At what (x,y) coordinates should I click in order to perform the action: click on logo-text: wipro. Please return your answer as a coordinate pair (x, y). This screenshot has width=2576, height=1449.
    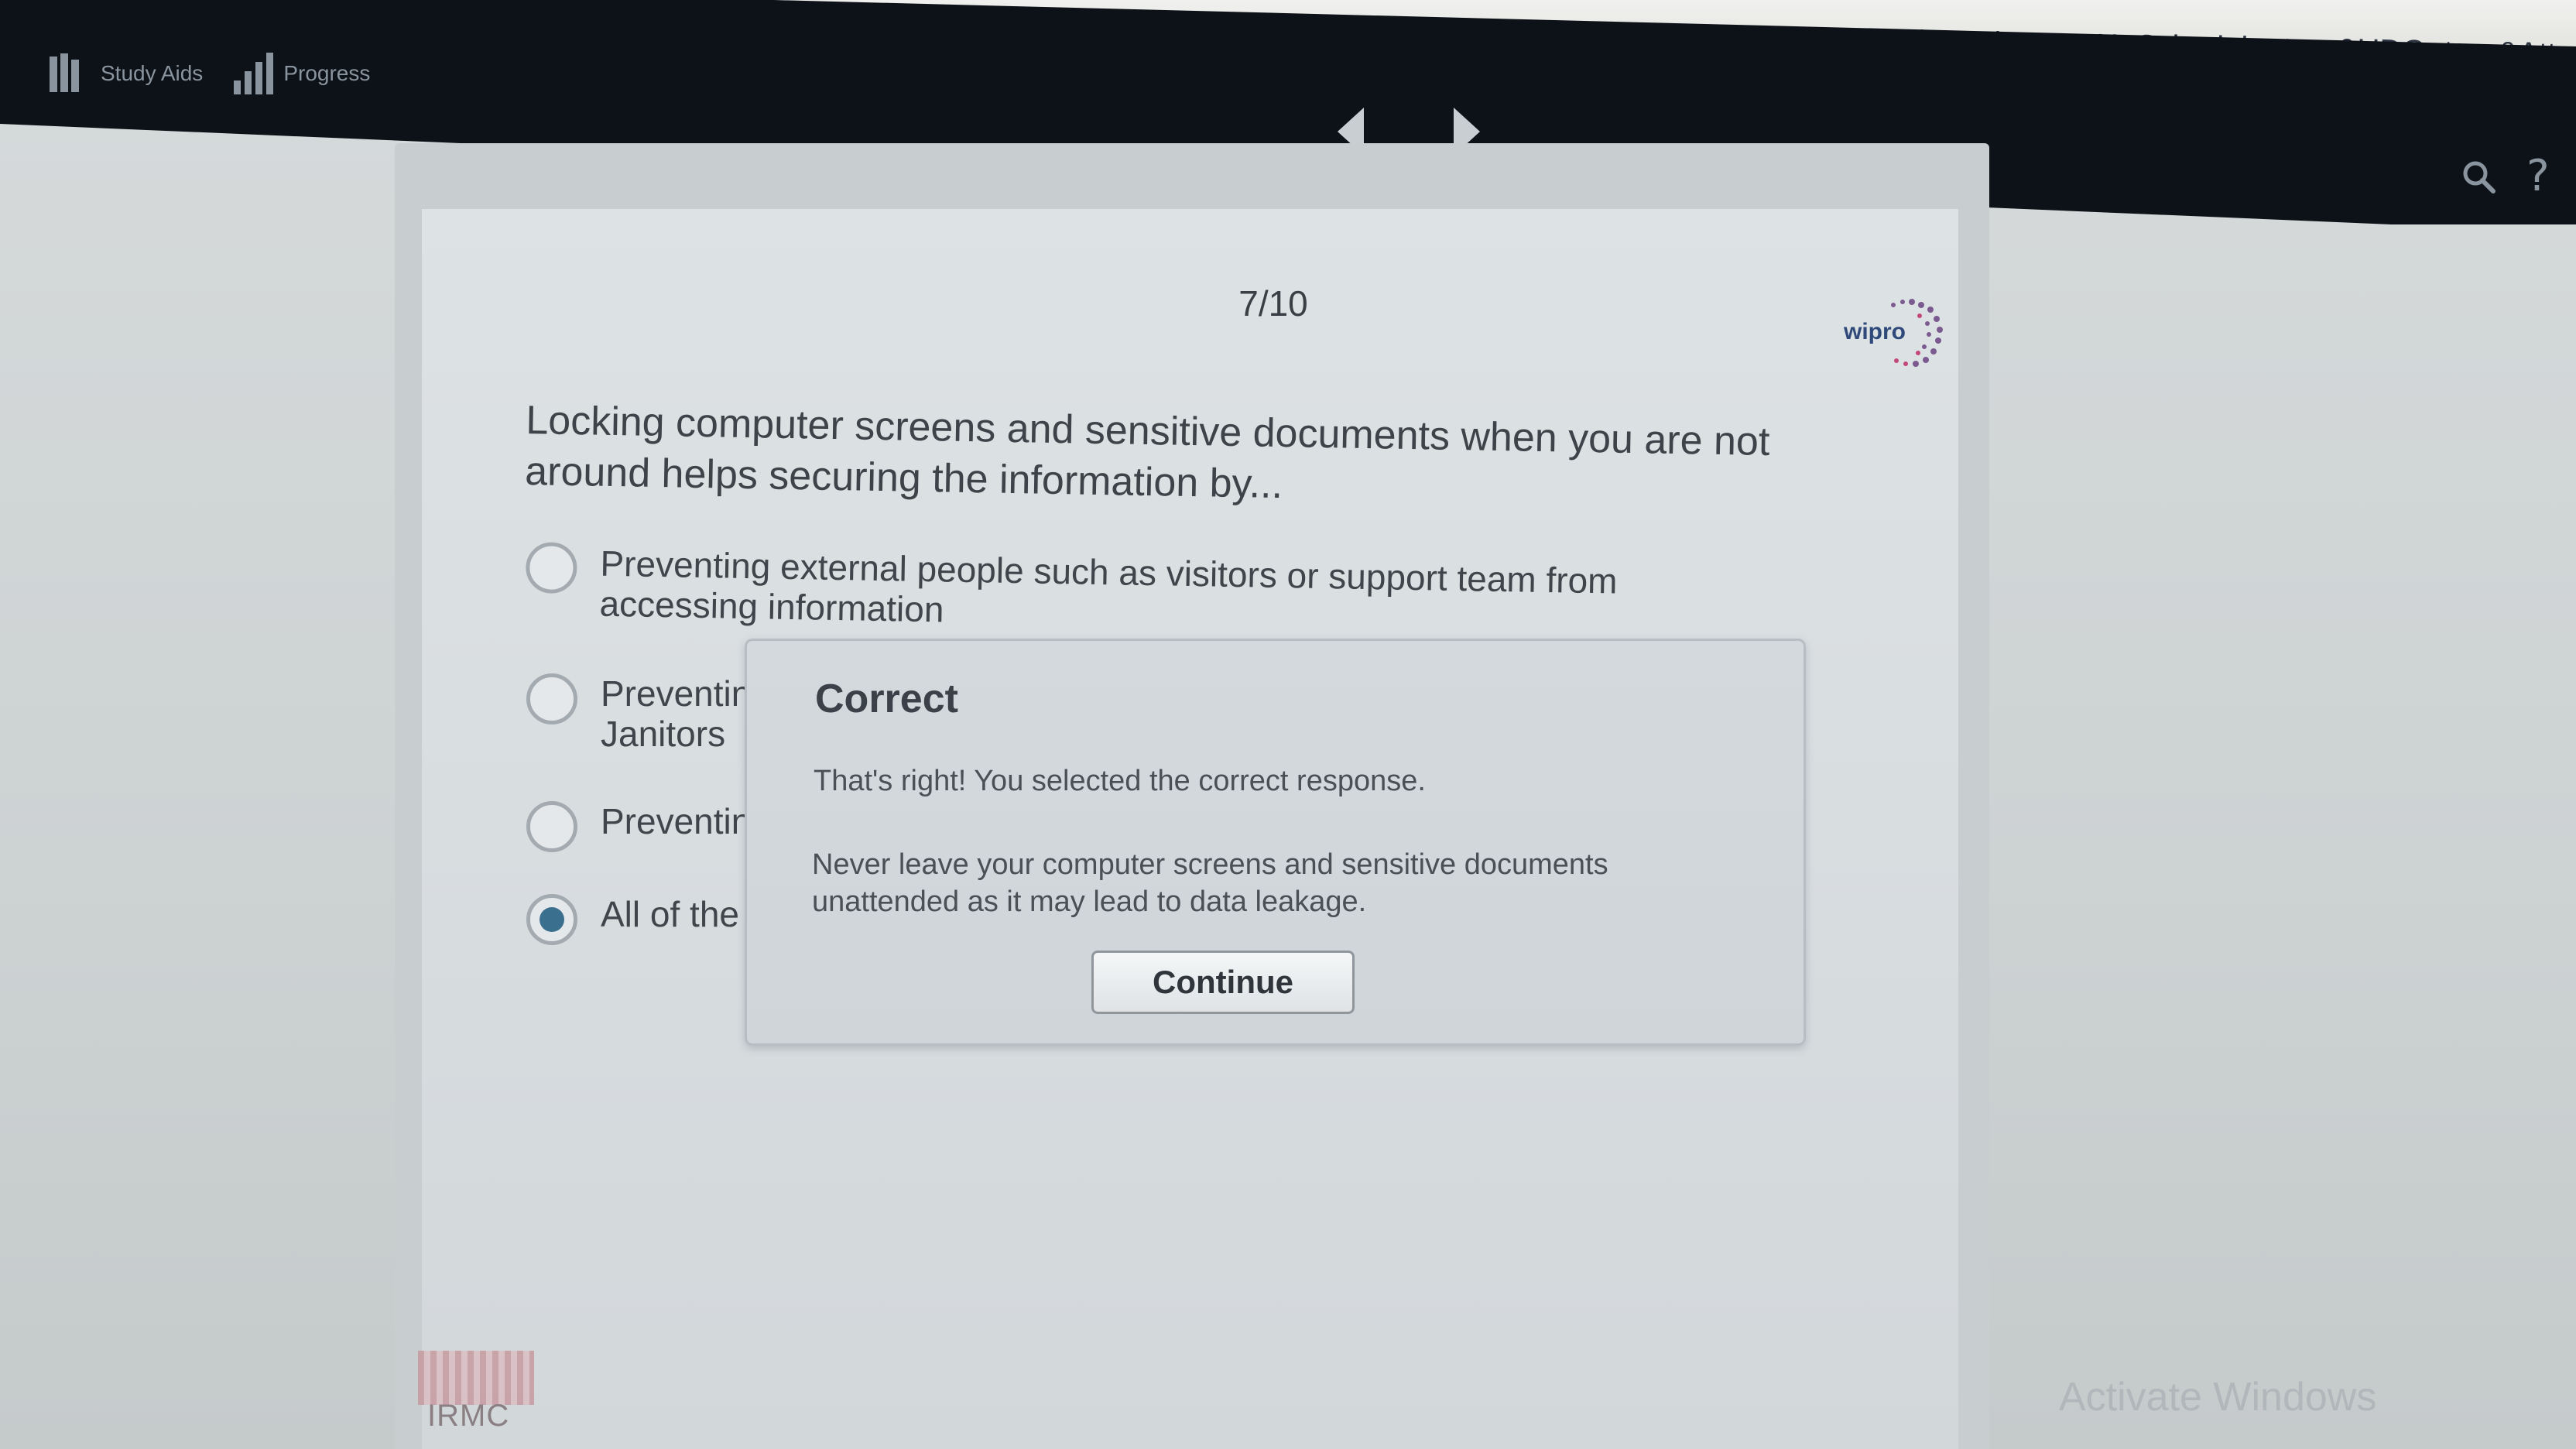
    Looking at the image, I should click on (1874, 331).